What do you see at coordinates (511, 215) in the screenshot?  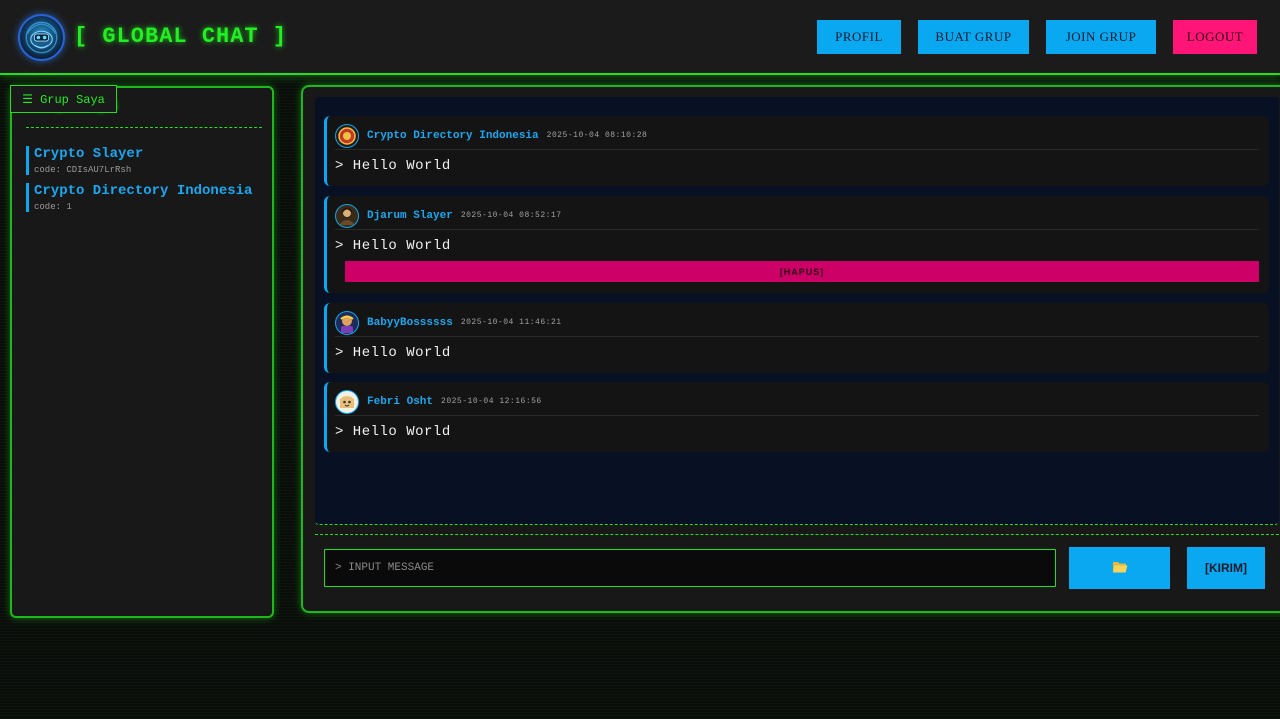 I see `message-timestamp: 2025-10-04 08:52:17` at bounding box center [511, 215].